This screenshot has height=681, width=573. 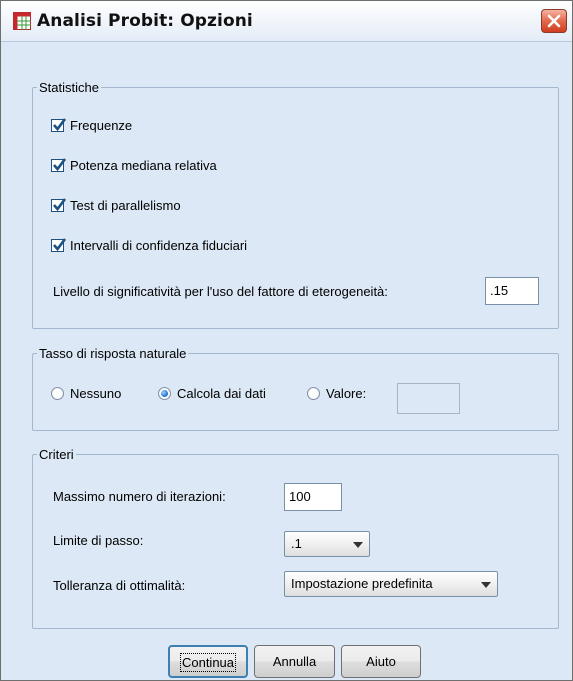 I want to click on checkbox-frequenze: Frequenze, so click(x=91, y=125).